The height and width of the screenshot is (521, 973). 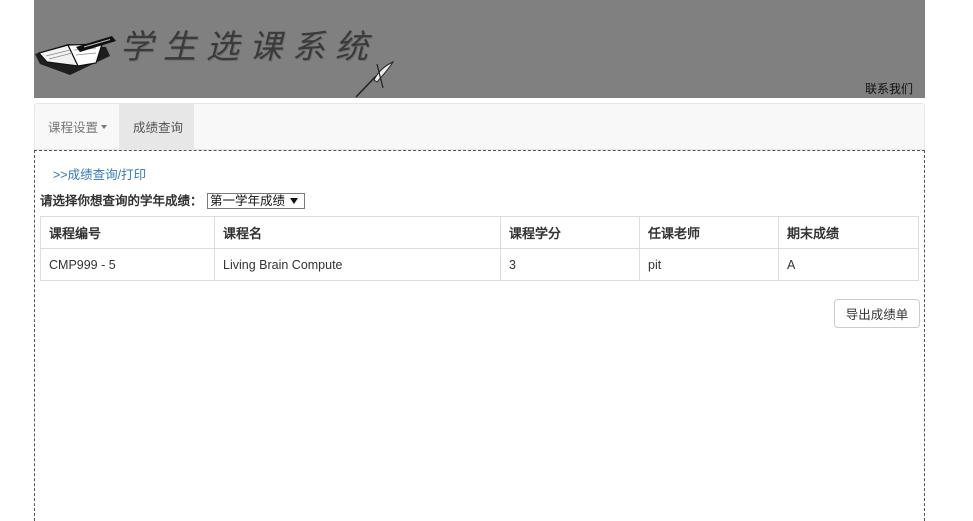 I want to click on cell-instructor: pit, so click(x=709, y=264).